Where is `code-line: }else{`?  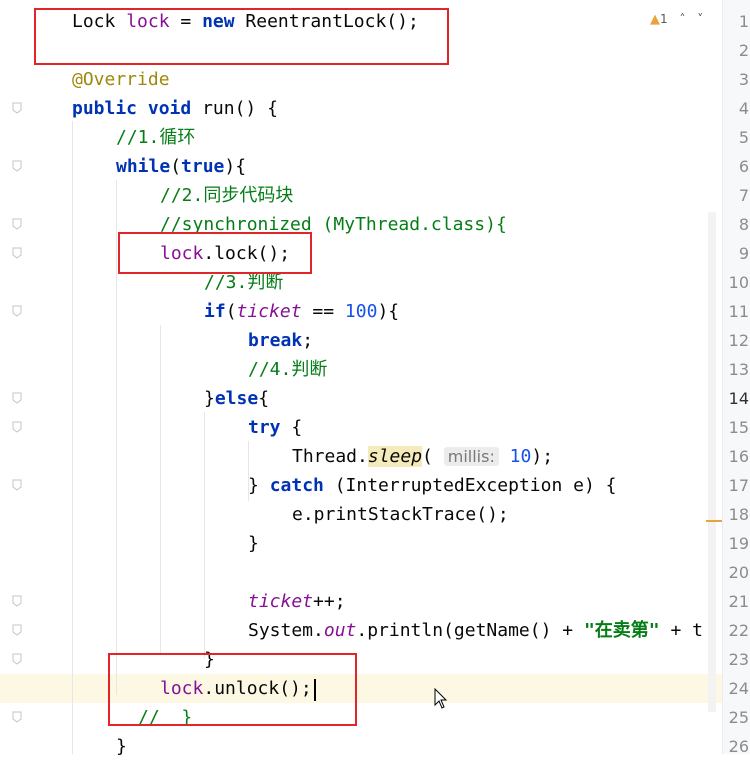 code-line: }else{ is located at coordinates (236, 398).